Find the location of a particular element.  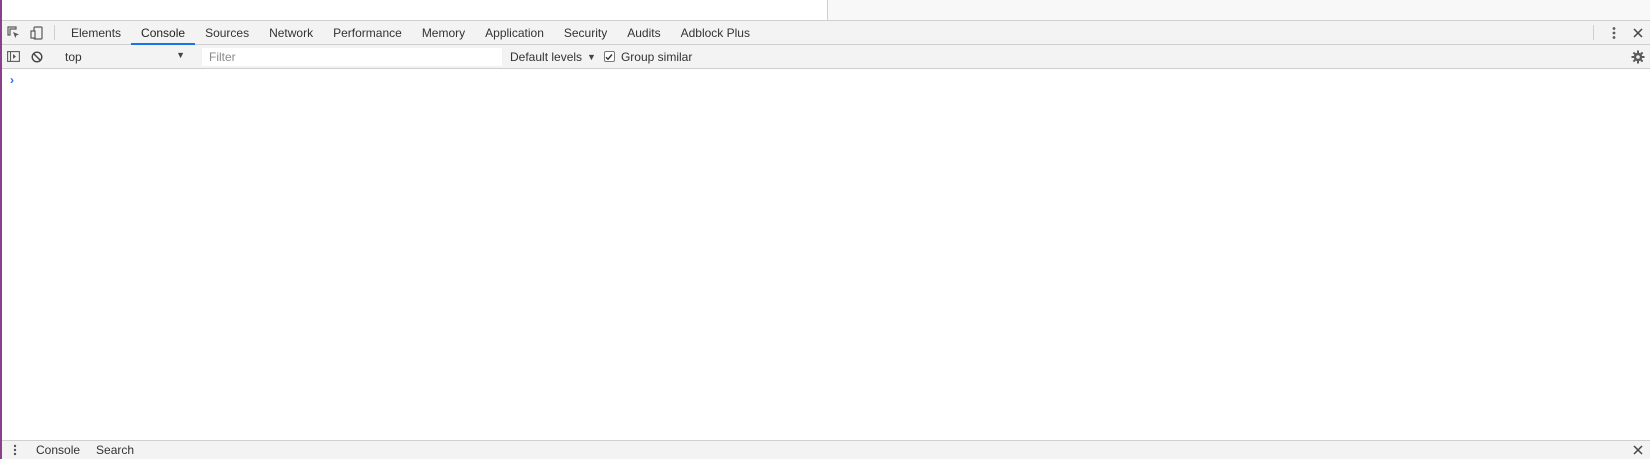

tab-application: Application is located at coordinates (514, 32).